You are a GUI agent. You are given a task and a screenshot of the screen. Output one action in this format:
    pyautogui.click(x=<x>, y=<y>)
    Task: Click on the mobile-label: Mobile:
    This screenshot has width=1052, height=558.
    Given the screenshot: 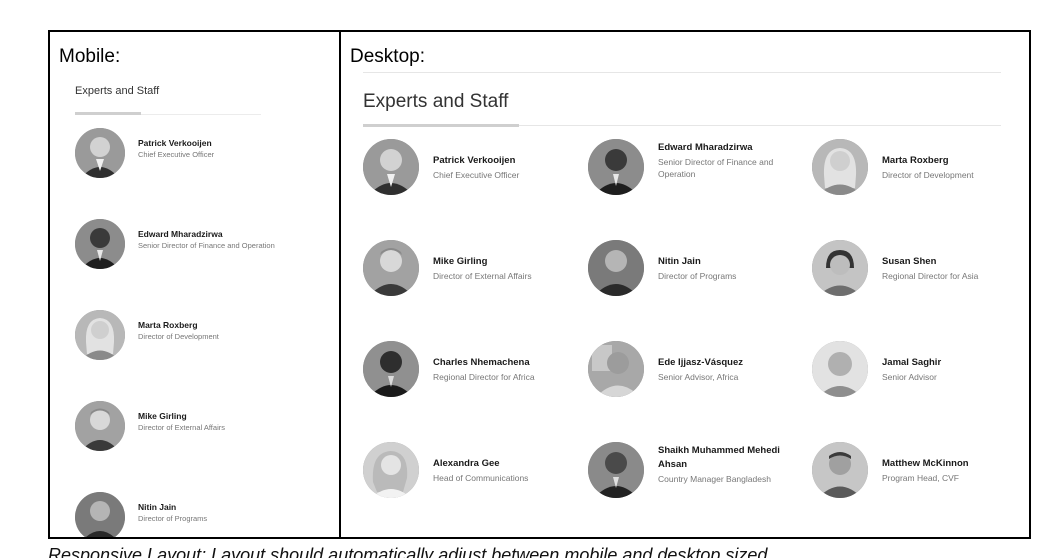 What is the action you would take?
    pyautogui.click(x=90, y=56)
    